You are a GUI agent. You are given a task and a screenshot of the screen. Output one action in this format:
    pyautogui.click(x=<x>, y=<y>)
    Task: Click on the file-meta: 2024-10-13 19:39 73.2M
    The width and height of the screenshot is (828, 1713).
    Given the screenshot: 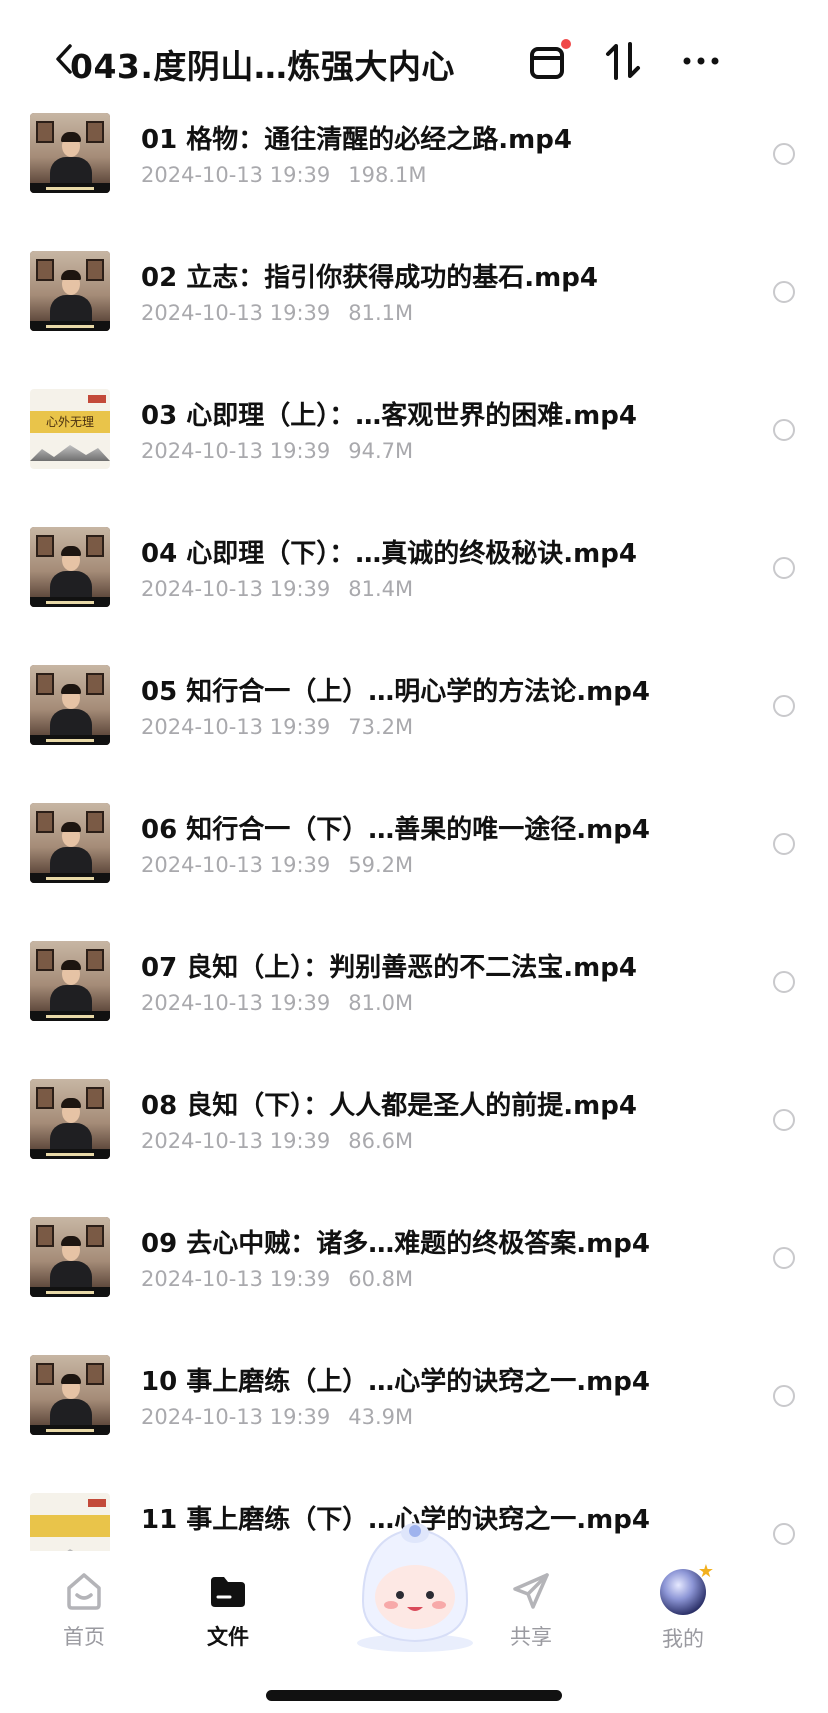 What is the action you would take?
    pyautogui.click(x=277, y=727)
    